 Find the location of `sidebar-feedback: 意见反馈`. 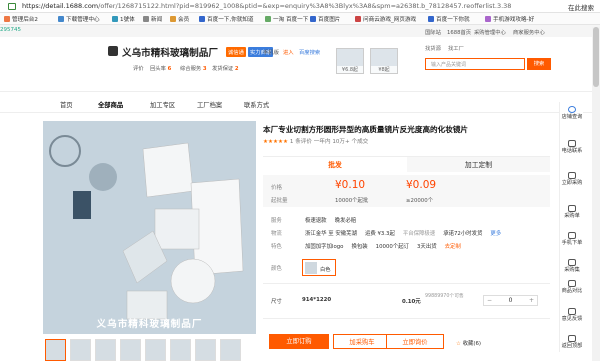

sidebar-feedback: 意见反馈 is located at coordinates (572, 315).